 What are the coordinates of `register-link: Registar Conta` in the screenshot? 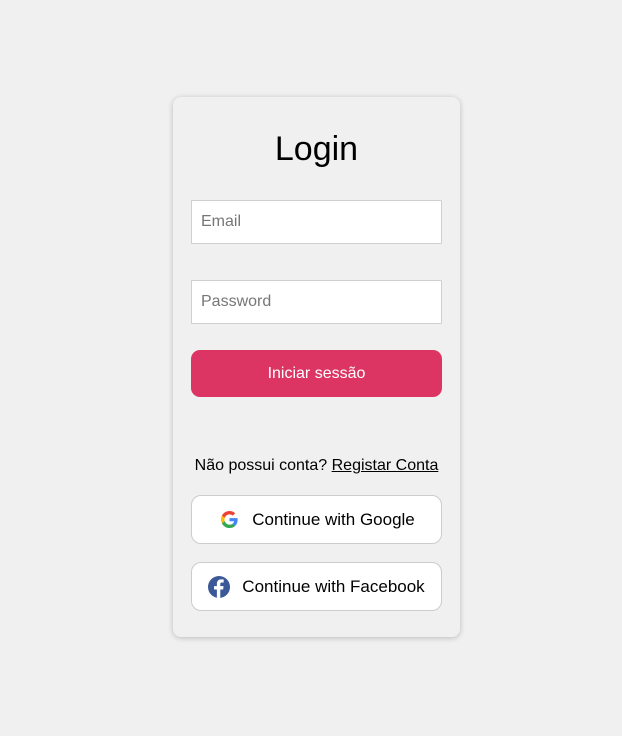 It's located at (385, 465).